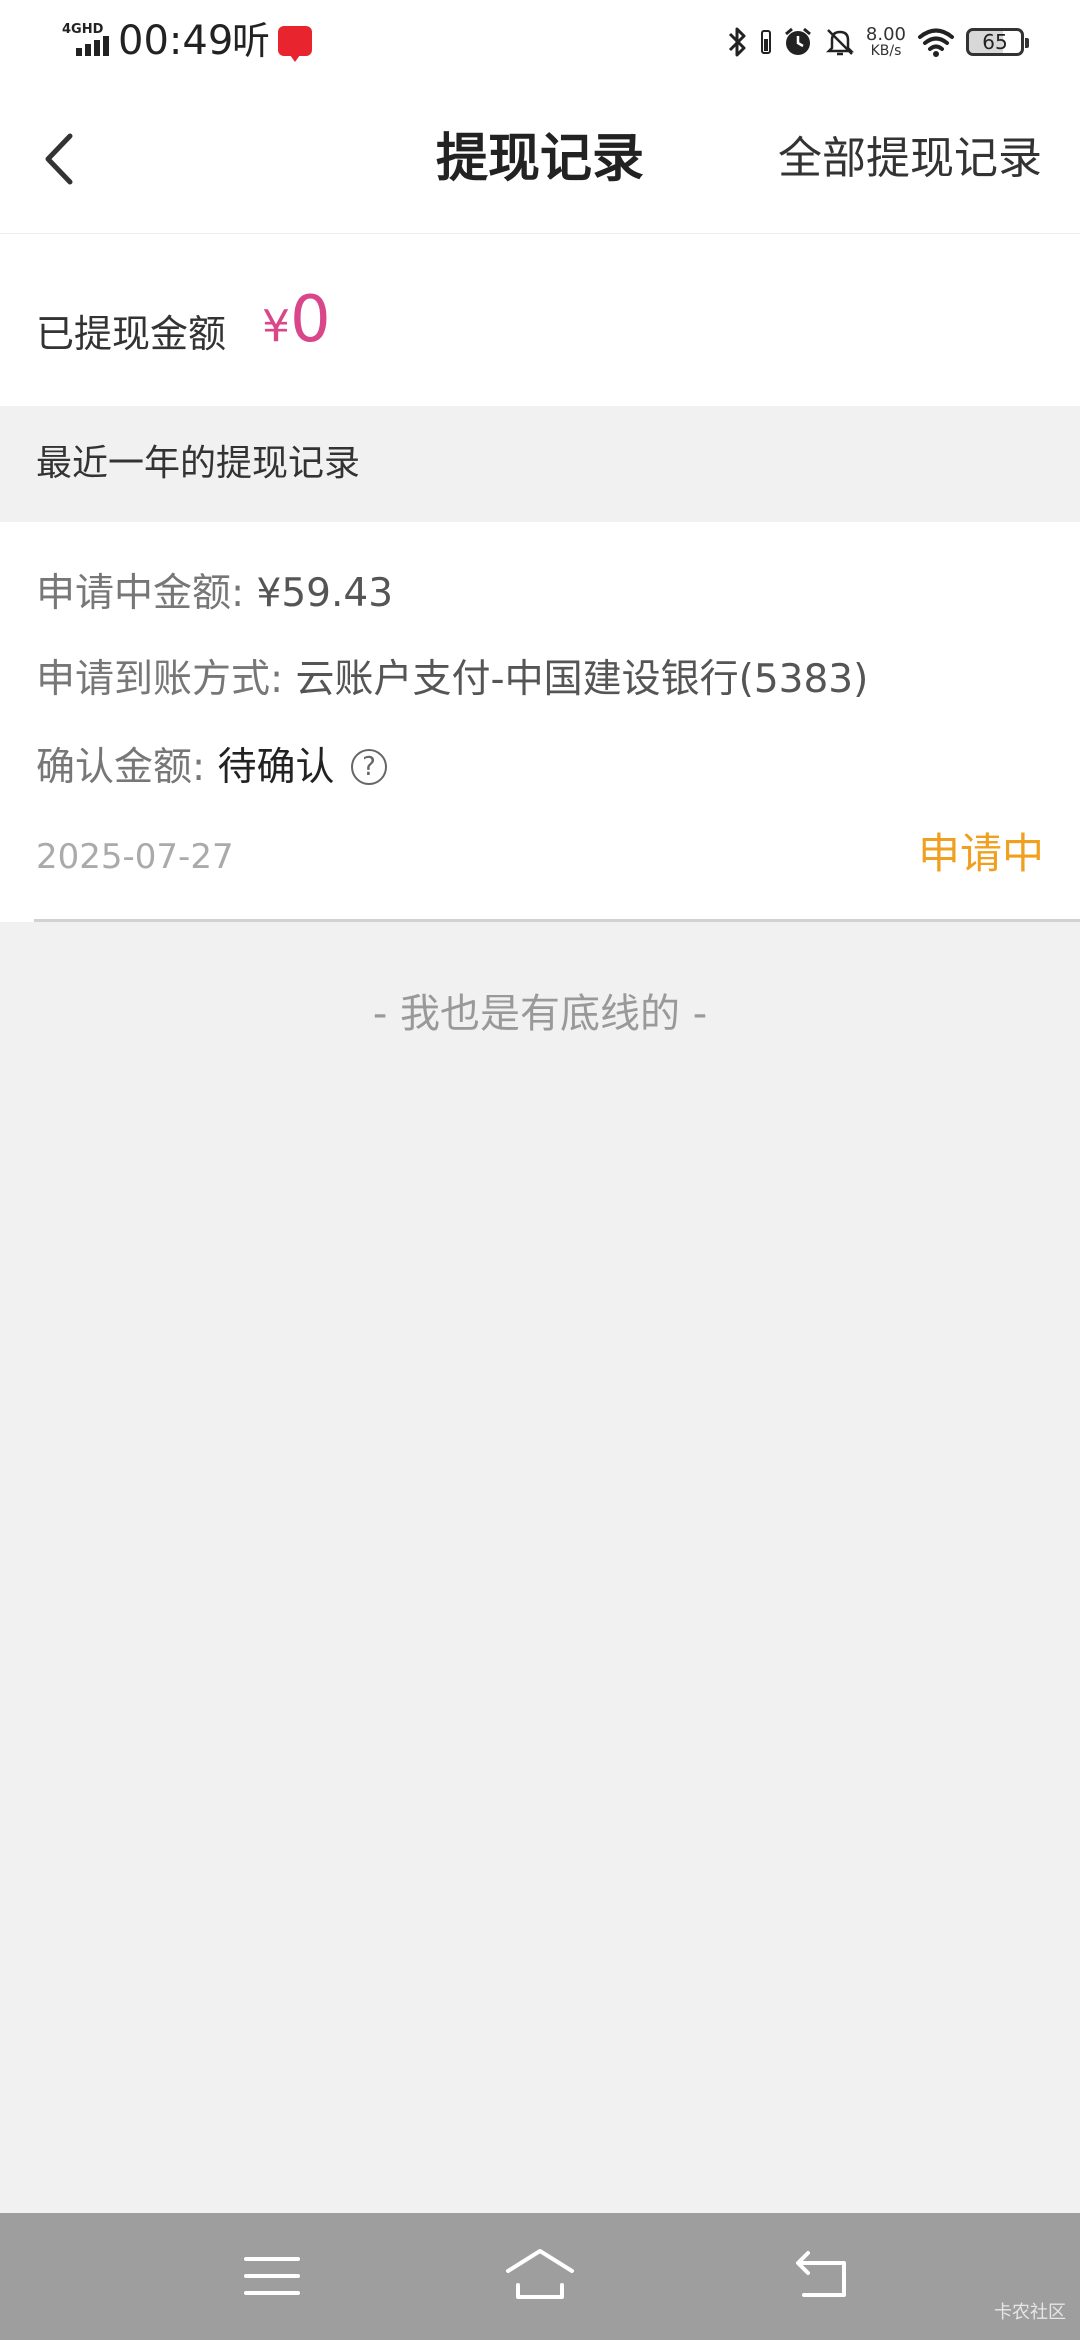 Image resolution: width=1080 pixels, height=2340 pixels. What do you see at coordinates (936, 42) in the screenshot?
I see `wifi-icon` at bounding box center [936, 42].